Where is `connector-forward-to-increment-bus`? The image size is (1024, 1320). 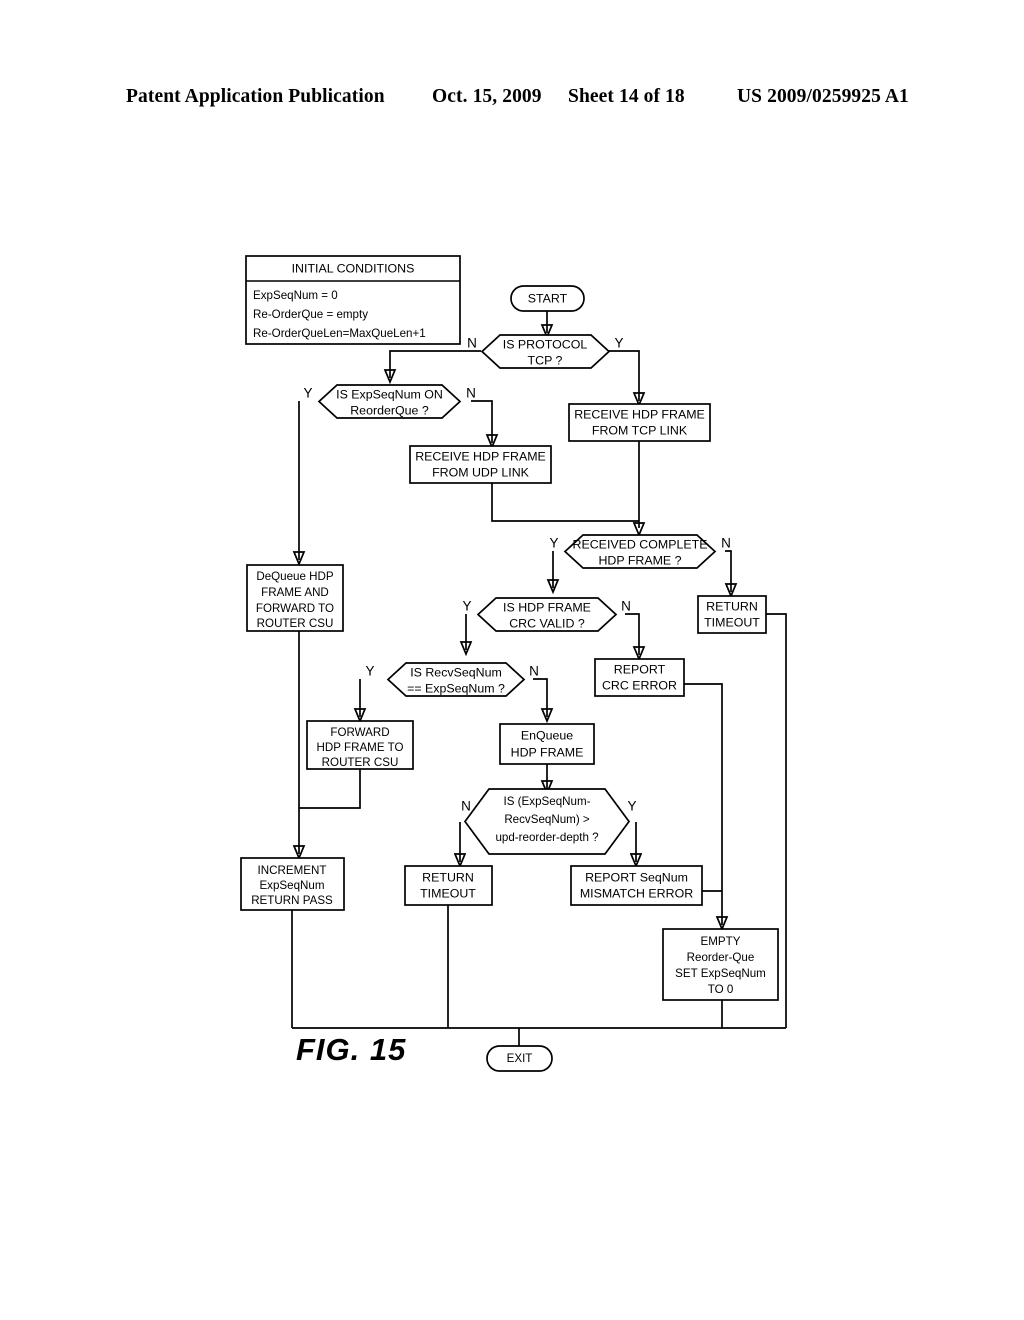 connector-forward-to-increment-bus is located at coordinates (330, 789).